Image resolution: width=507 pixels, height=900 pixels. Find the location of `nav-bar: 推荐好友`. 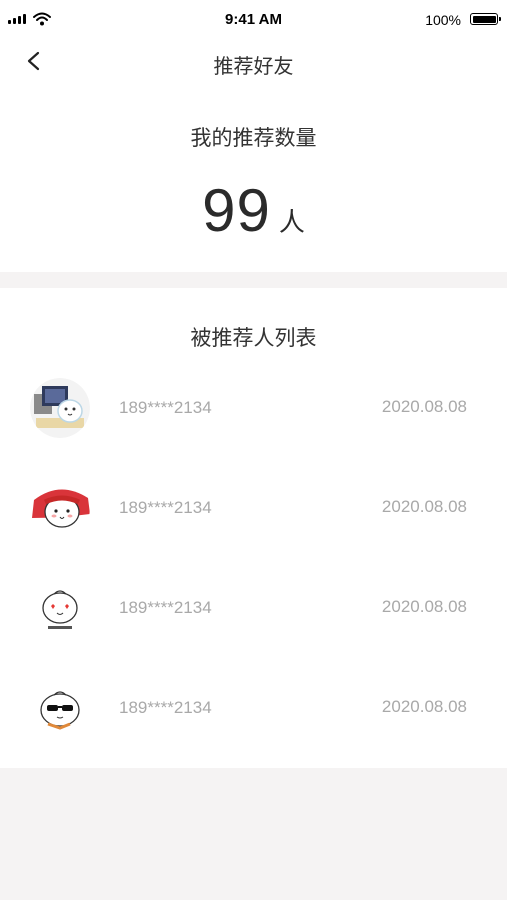

nav-bar: 推荐好友 is located at coordinates (253, 62).